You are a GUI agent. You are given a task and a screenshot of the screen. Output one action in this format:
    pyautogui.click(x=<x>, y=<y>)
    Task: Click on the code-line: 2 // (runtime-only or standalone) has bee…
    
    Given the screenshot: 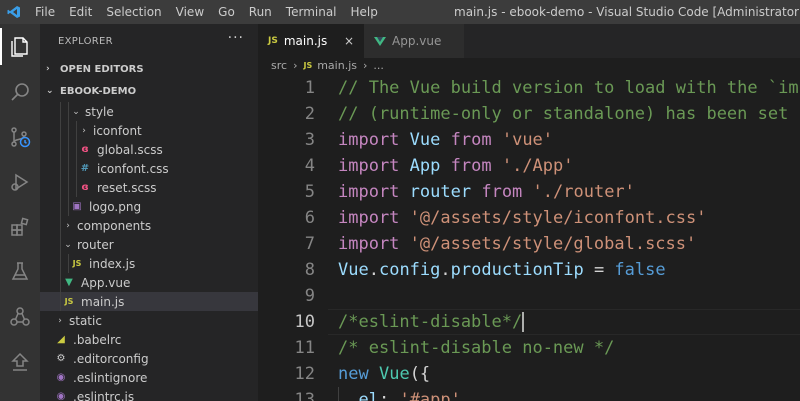 What is the action you would take?
    pyautogui.click(x=529, y=114)
    